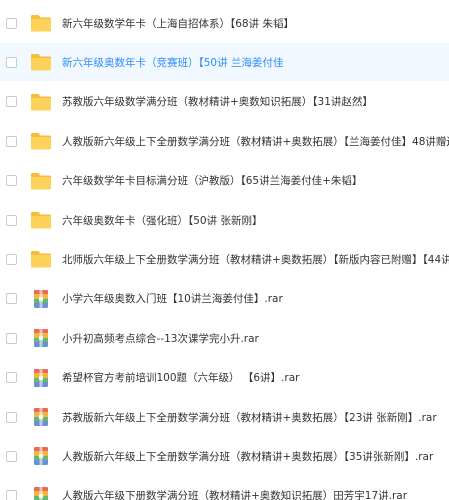  What do you see at coordinates (212, 180) in the screenshot?
I see `file-name-link: 六年级数学年卡目标满分班（沪教版）【65讲兰海姜付佳+朱韬】` at bounding box center [212, 180].